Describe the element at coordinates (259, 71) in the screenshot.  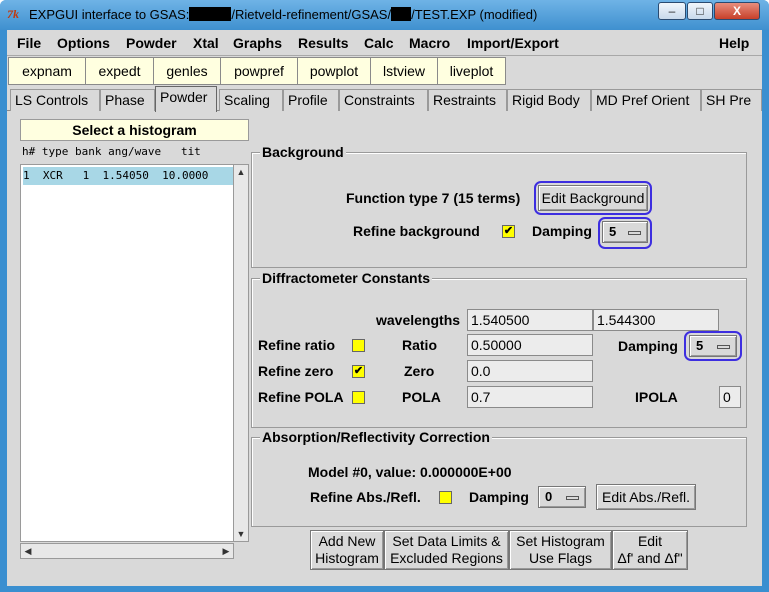
I see `toolbar-powpref-button: powpref` at that location.